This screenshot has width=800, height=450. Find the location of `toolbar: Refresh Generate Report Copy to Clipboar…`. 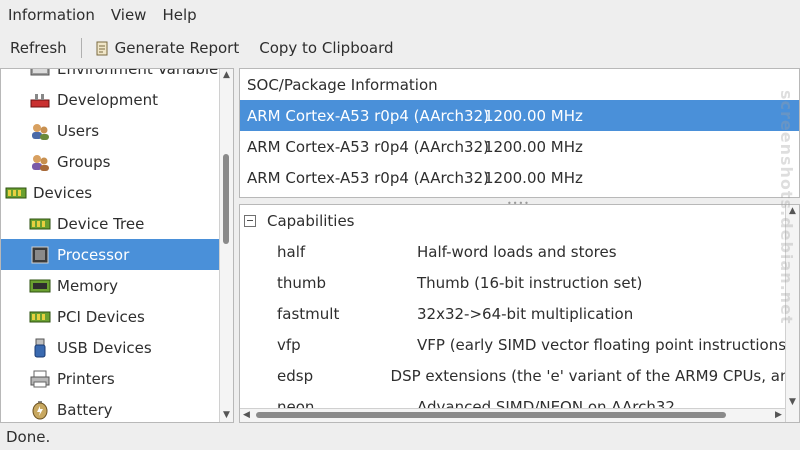

toolbar: Refresh Generate Report Copy to Clipboar… is located at coordinates (400, 48).